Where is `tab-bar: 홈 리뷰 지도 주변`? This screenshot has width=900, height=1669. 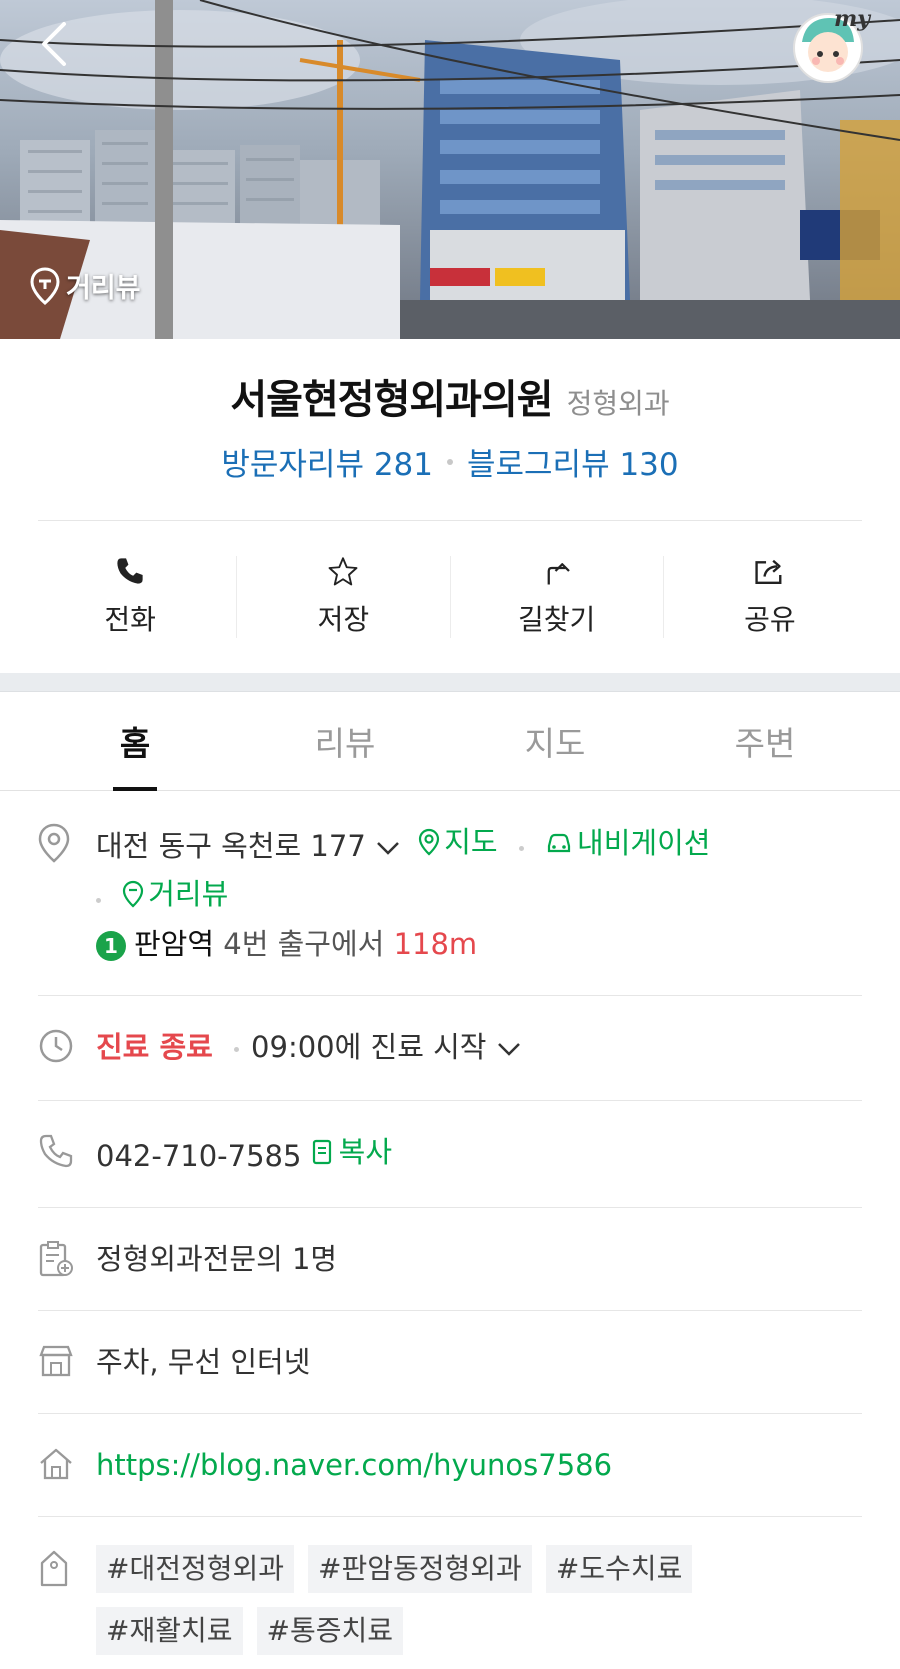
tab-bar: 홈 리뷰 지도 주변 is located at coordinates (450, 741).